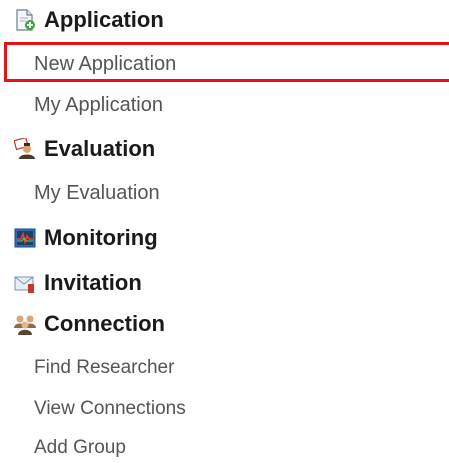  What do you see at coordinates (98, 105) in the screenshot?
I see `nav-item-my-application: My Application` at bounding box center [98, 105].